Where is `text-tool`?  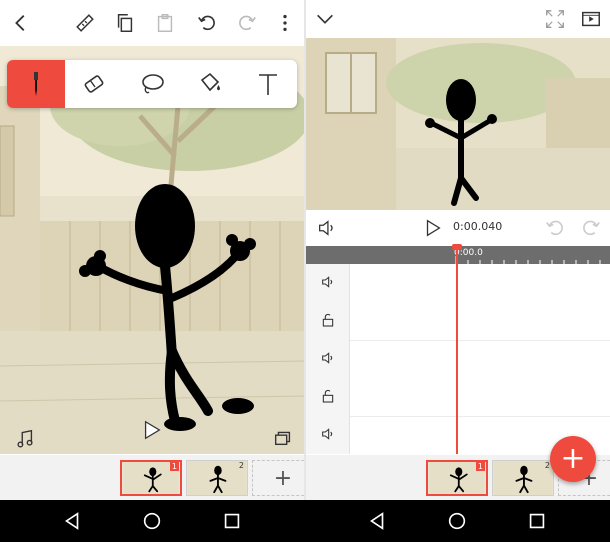 text-tool is located at coordinates (268, 84).